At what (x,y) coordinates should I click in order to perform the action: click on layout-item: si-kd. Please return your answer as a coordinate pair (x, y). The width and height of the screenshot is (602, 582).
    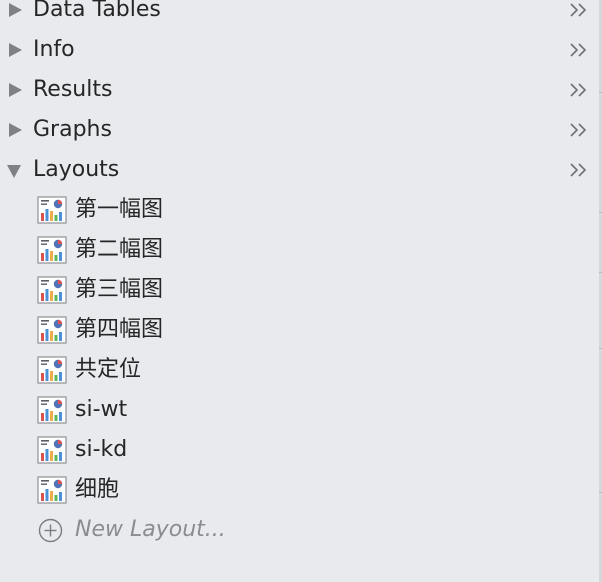
    Looking at the image, I should click on (299, 450).